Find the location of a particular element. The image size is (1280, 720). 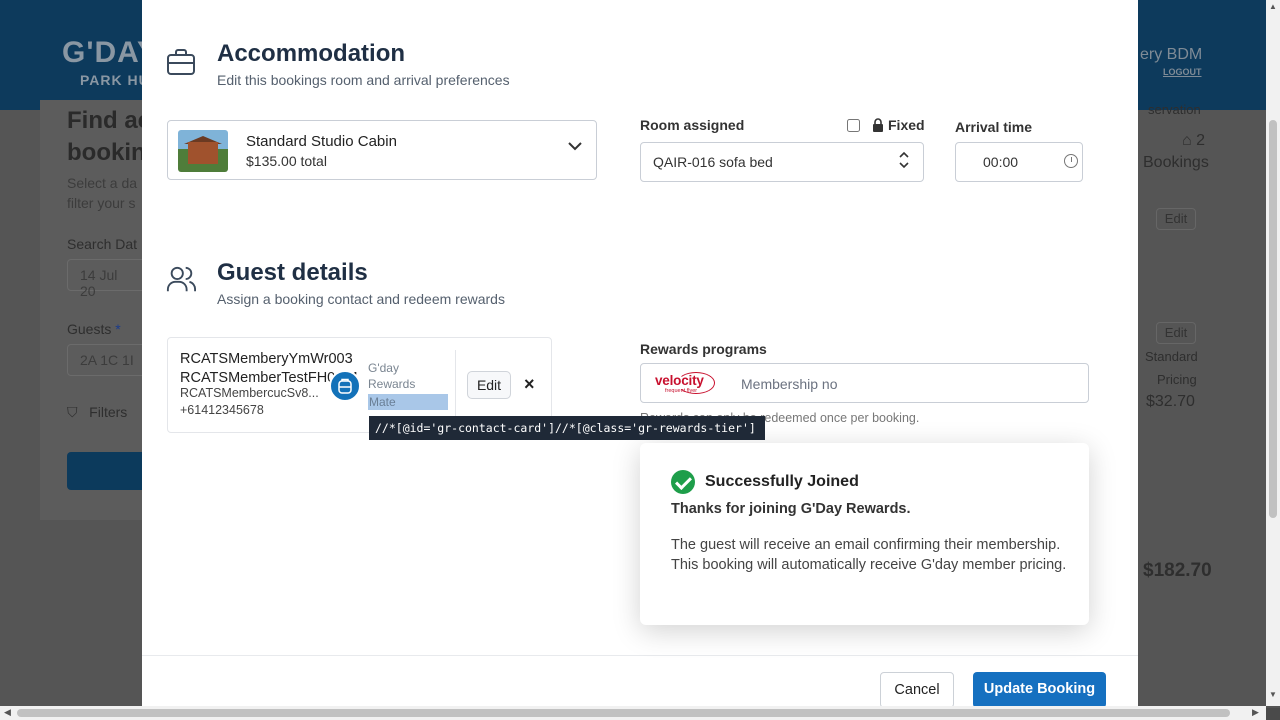

room-name: Standard Studio Cabin is located at coordinates (321, 141).